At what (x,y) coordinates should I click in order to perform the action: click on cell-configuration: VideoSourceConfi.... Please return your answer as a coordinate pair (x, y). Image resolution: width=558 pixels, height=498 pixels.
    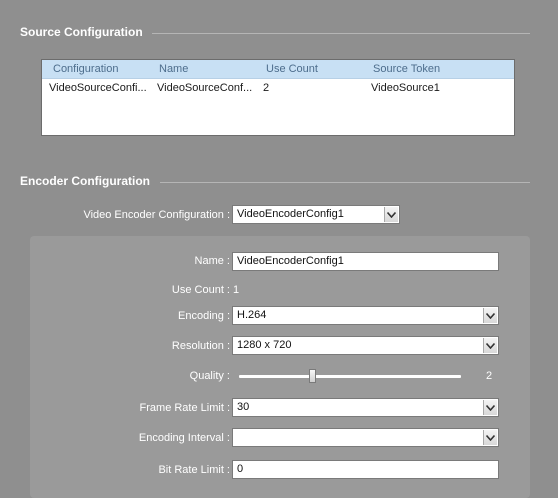
    Looking at the image, I should click on (98, 88).